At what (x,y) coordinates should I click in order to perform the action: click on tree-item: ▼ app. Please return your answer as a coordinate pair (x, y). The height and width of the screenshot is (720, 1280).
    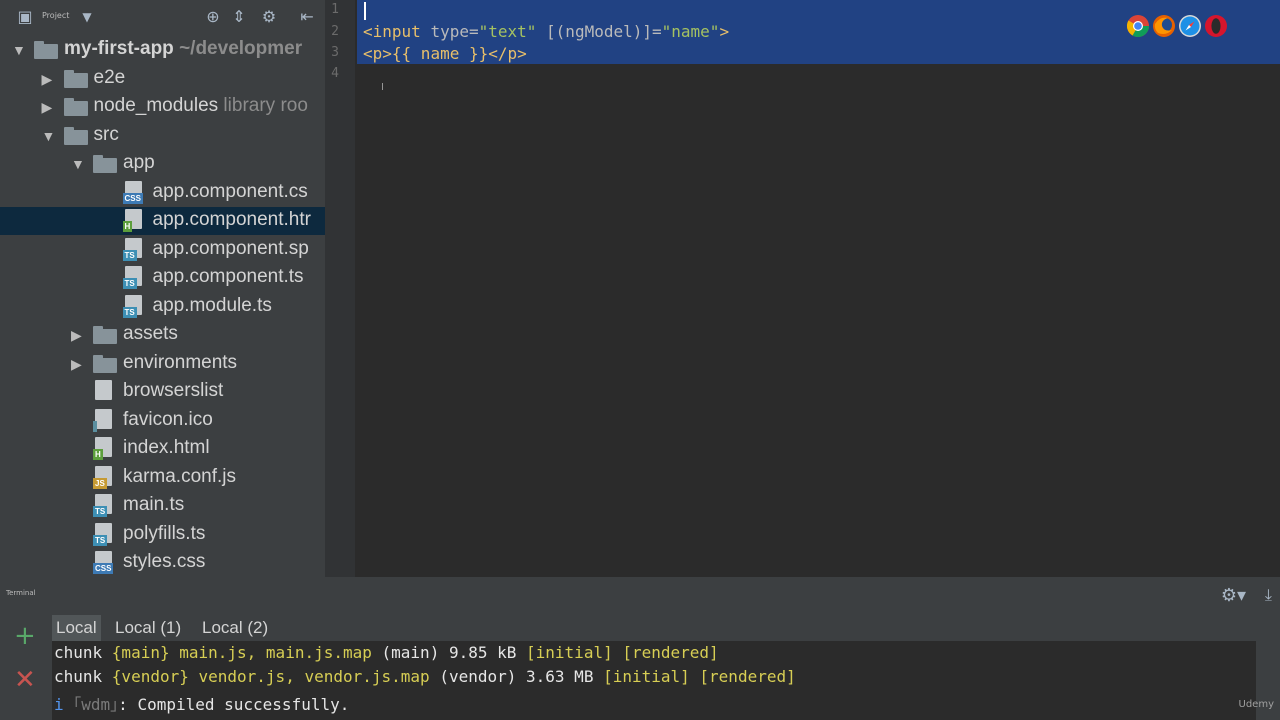
    Looking at the image, I should click on (162, 164).